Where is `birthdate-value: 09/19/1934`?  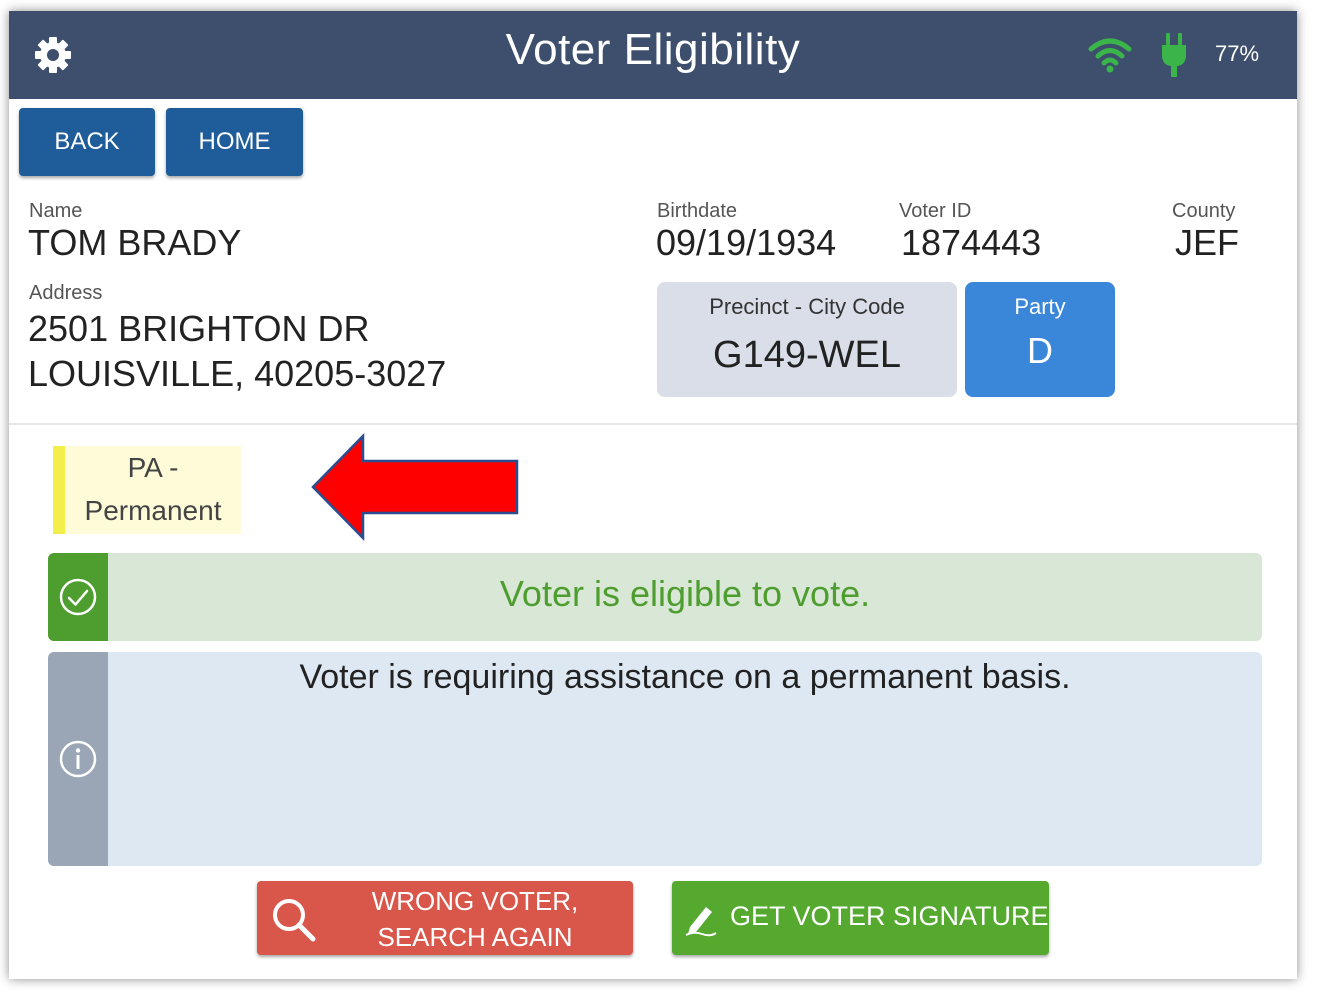 birthdate-value: 09/19/1934 is located at coordinates (746, 242).